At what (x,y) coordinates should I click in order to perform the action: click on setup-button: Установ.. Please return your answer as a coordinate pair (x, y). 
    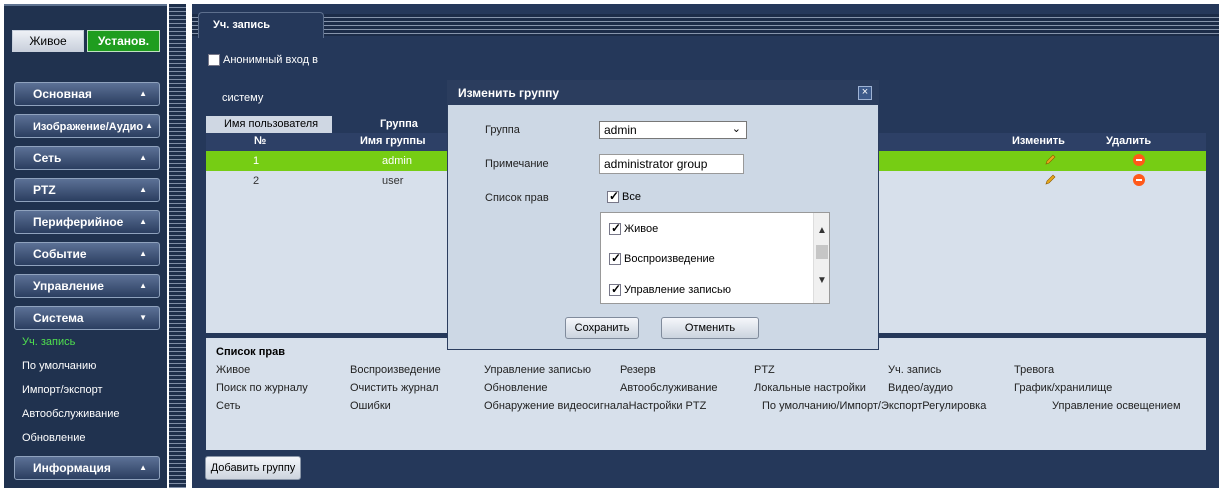
    Looking at the image, I should click on (123, 41).